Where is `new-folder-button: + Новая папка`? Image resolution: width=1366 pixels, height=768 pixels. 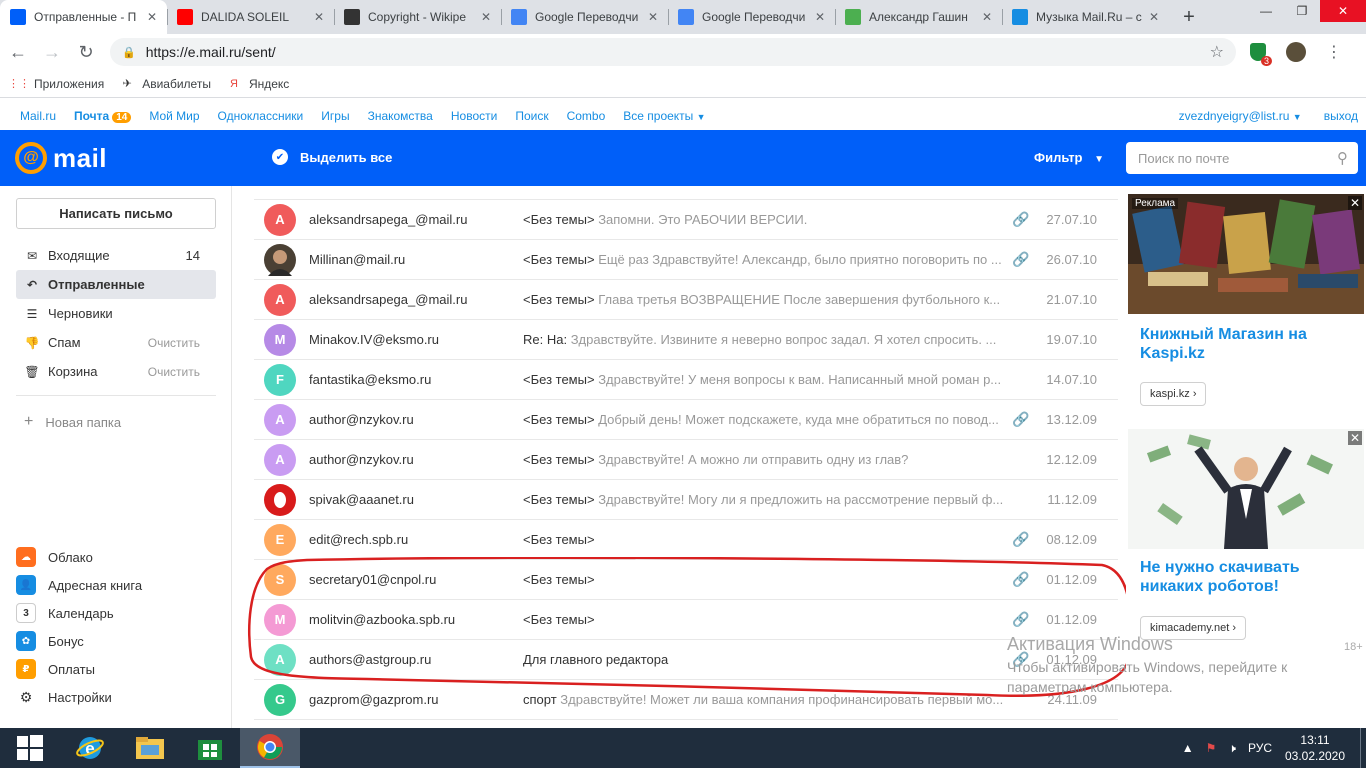
new-folder-button: + Новая папка is located at coordinates (72, 422).